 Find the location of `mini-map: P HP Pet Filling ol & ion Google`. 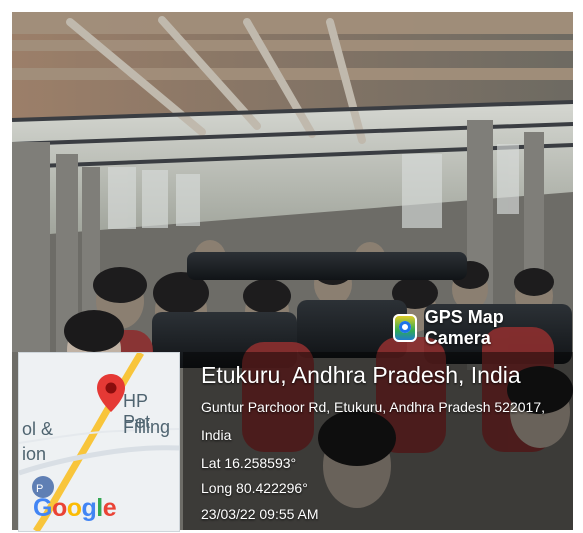

mini-map: P HP Pet Filling ol & ion Google is located at coordinates (99, 442).